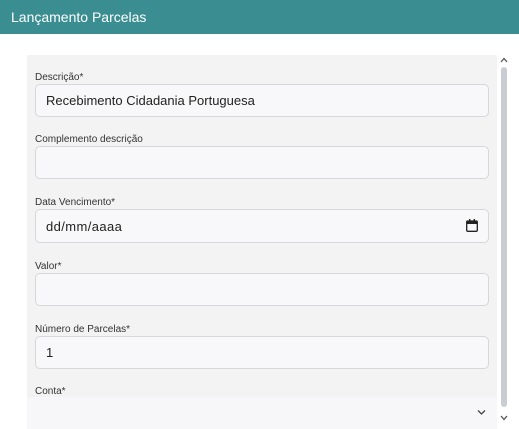  What do you see at coordinates (89, 139) in the screenshot?
I see `complemento-label: Complemento descrição` at bounding box center [89, 139].